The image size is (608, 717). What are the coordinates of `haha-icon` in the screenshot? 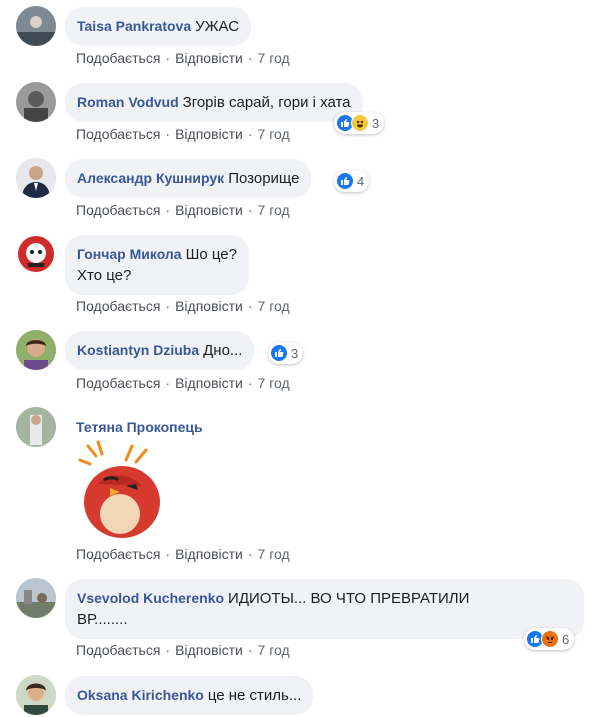 It's located at (360, 123).